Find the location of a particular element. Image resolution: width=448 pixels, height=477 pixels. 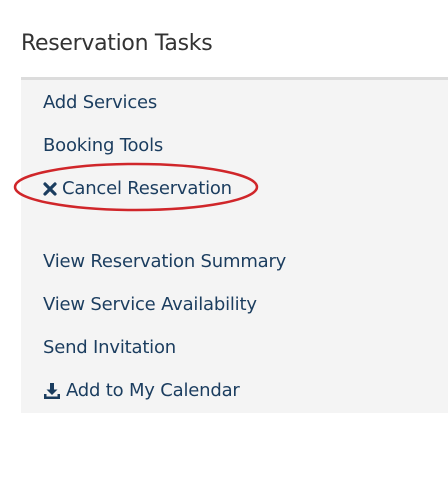

view-reservation-summary-label: View Reservation Summary is located at coordinates (165, 261).